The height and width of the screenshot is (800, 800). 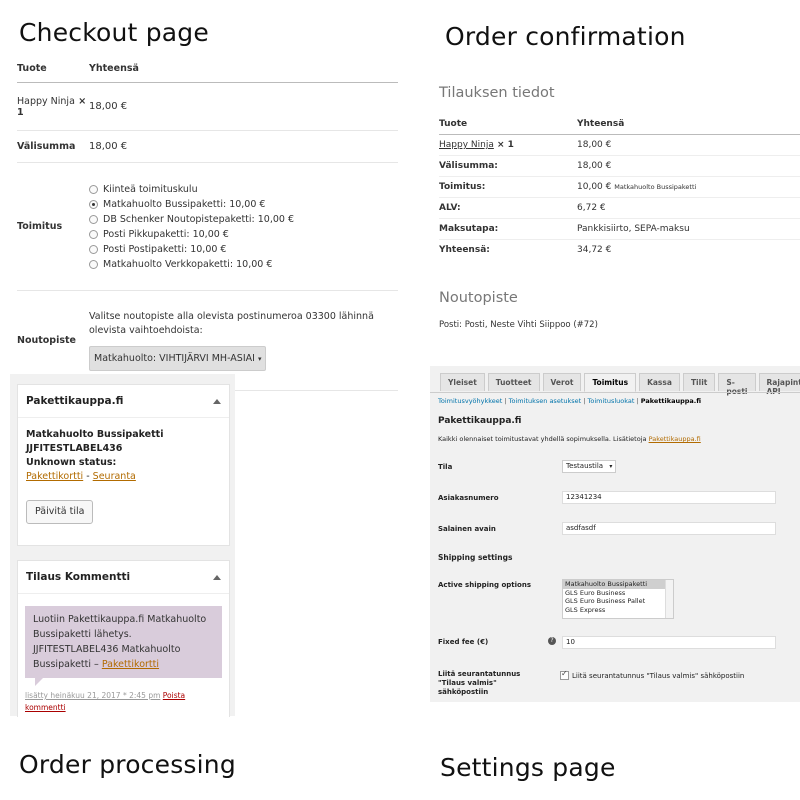 What do you see at coordinates (484, 585) in the screenshot?
I see `active-options-label: Active shipping options` at bounding box center [484, 585].